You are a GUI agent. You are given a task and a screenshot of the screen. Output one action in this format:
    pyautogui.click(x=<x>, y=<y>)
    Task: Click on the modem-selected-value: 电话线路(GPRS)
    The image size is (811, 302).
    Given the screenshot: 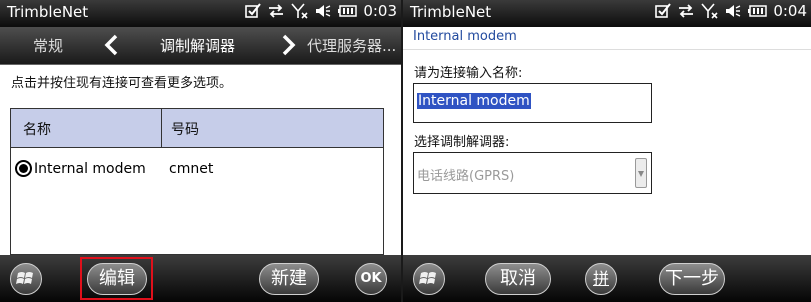 What is the action you would take?
    pyautogui.click(x=466, y=176)
    